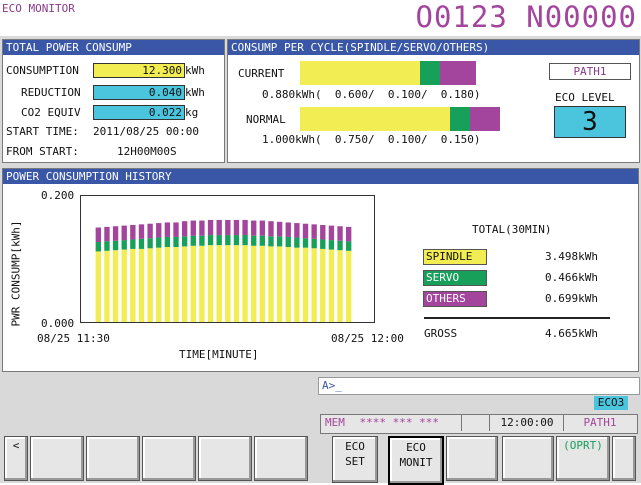 The image size is (641, 485). Describe the element at coordinates (320, 19) in the screenshot. I see `title-bar: ECO MONITOR O0123 N00000` at that location.